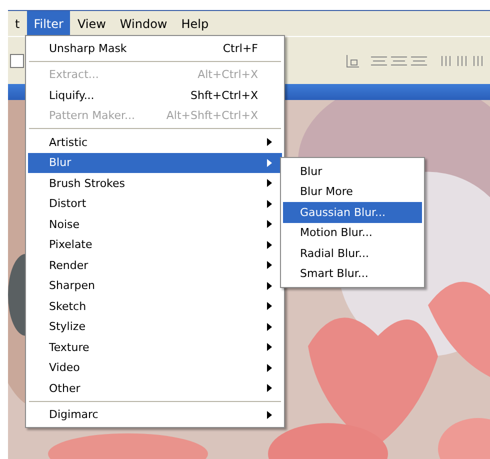 The image size is (490, 459). I want to click on align-icon, so click(353, 61).